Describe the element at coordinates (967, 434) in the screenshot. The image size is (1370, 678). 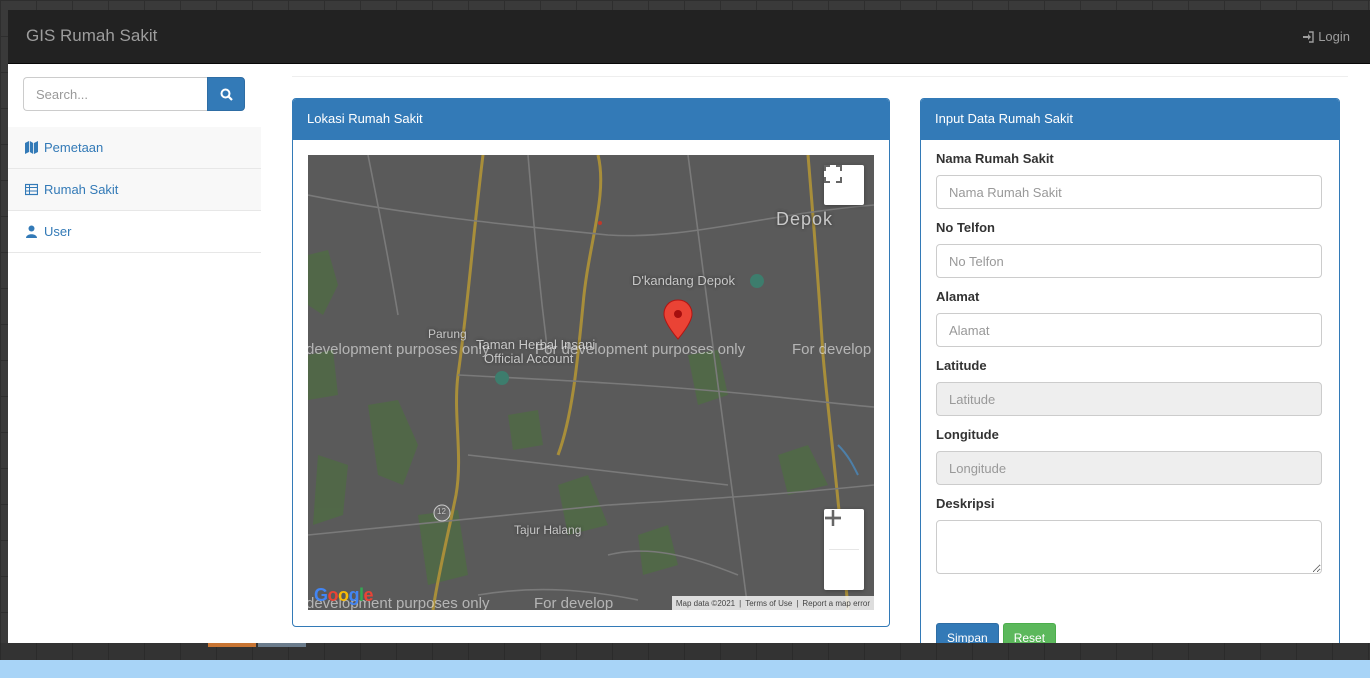
I see `field-label: Longitude` at that location.